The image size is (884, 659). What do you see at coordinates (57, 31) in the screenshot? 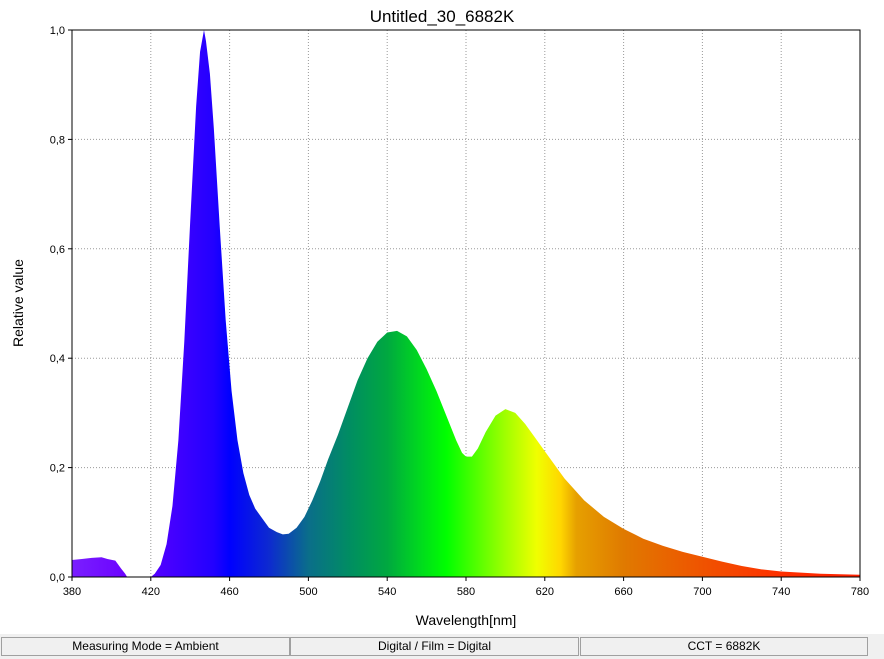
I see `y-tick-label: 1,0` at bounding box center [57, 31].